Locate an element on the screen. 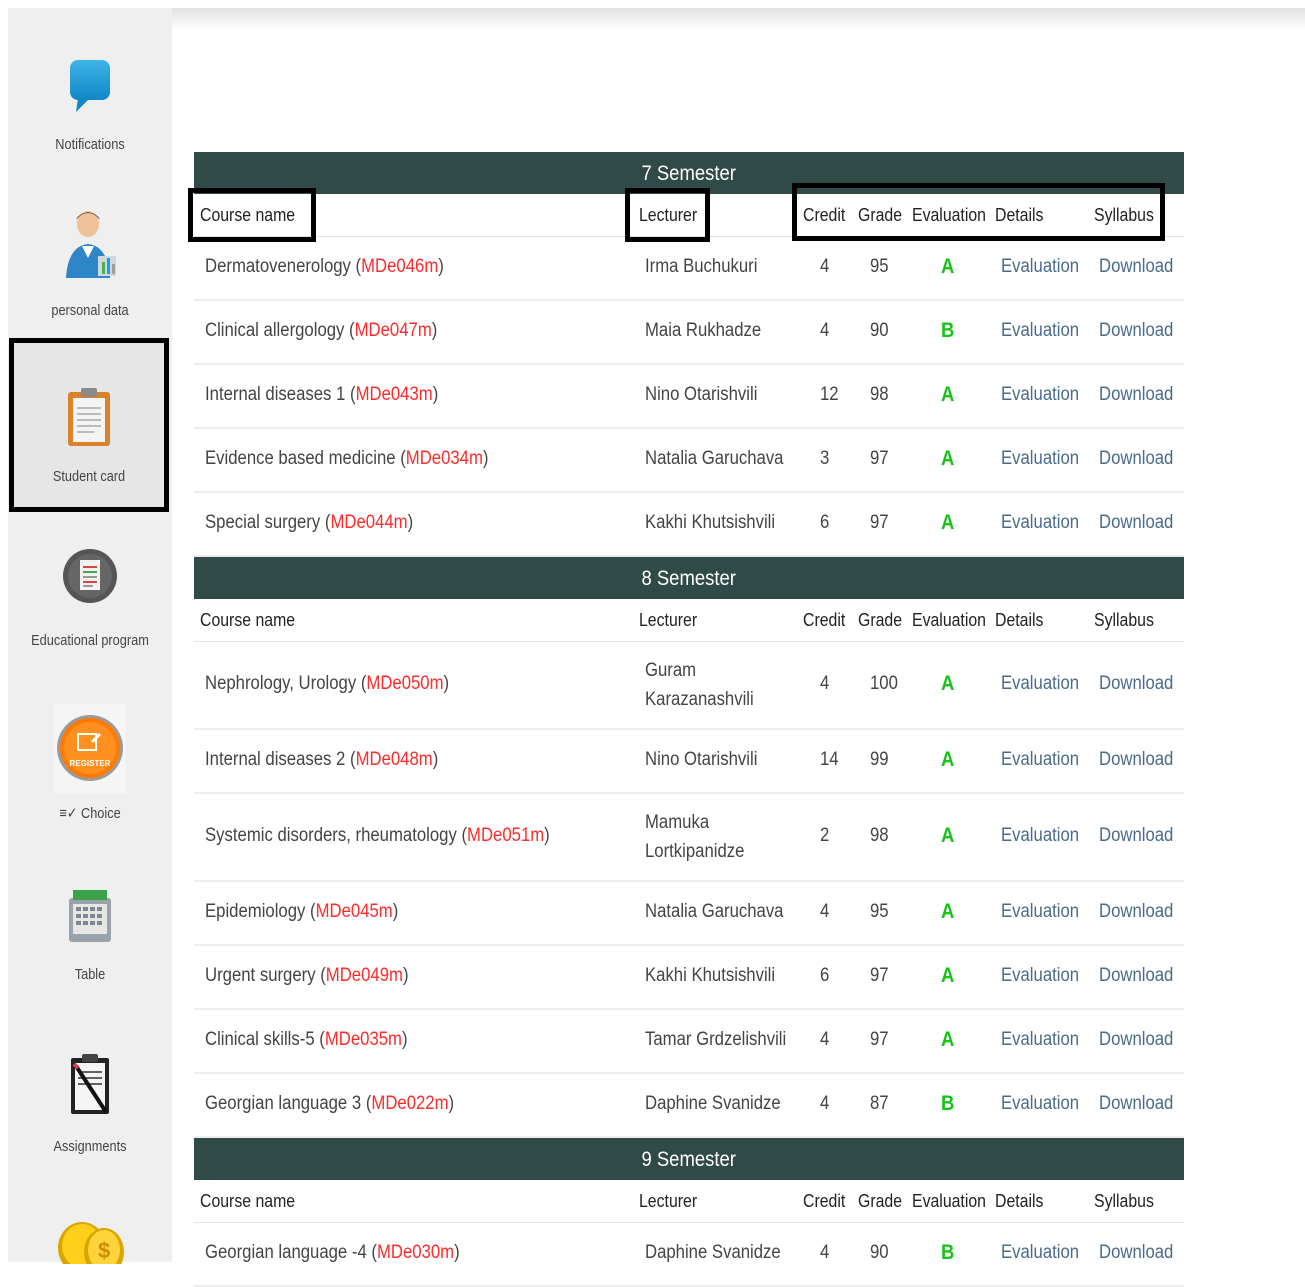 The image size is (1305, 1287). sidebar-item-choice: REGISTER ≡✓ Choice is located at coordinates (90, 769).